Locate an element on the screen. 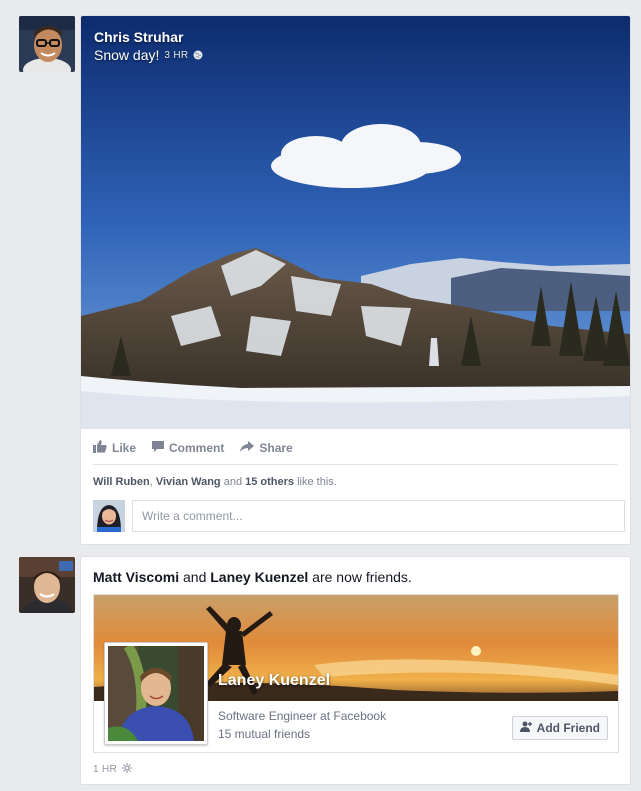 This screenshot has width=641, height=791. add-friend-icon is located at coordinates (526, 728).